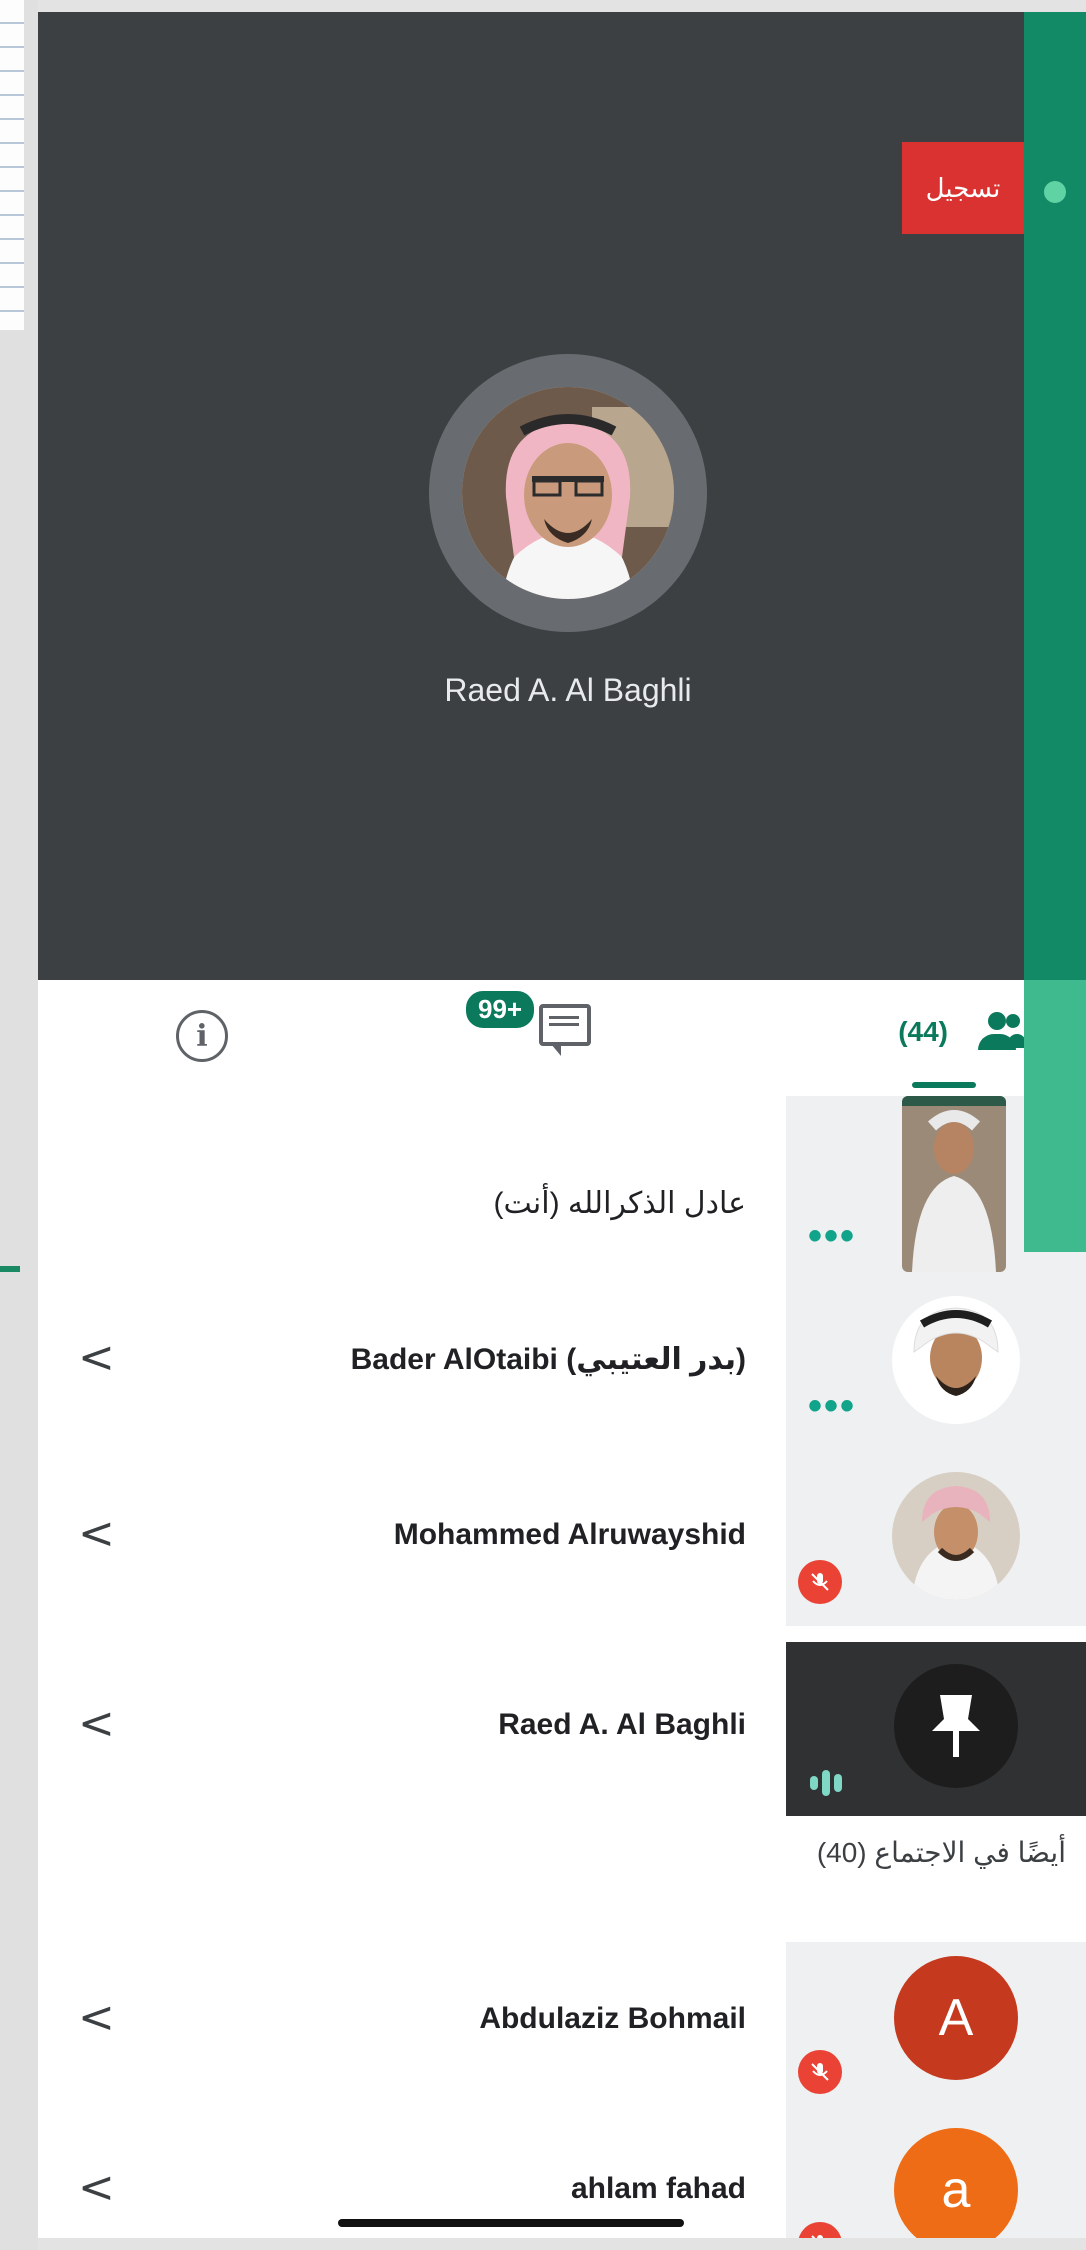  I want to click on pin-icon, so click(956, 1726).